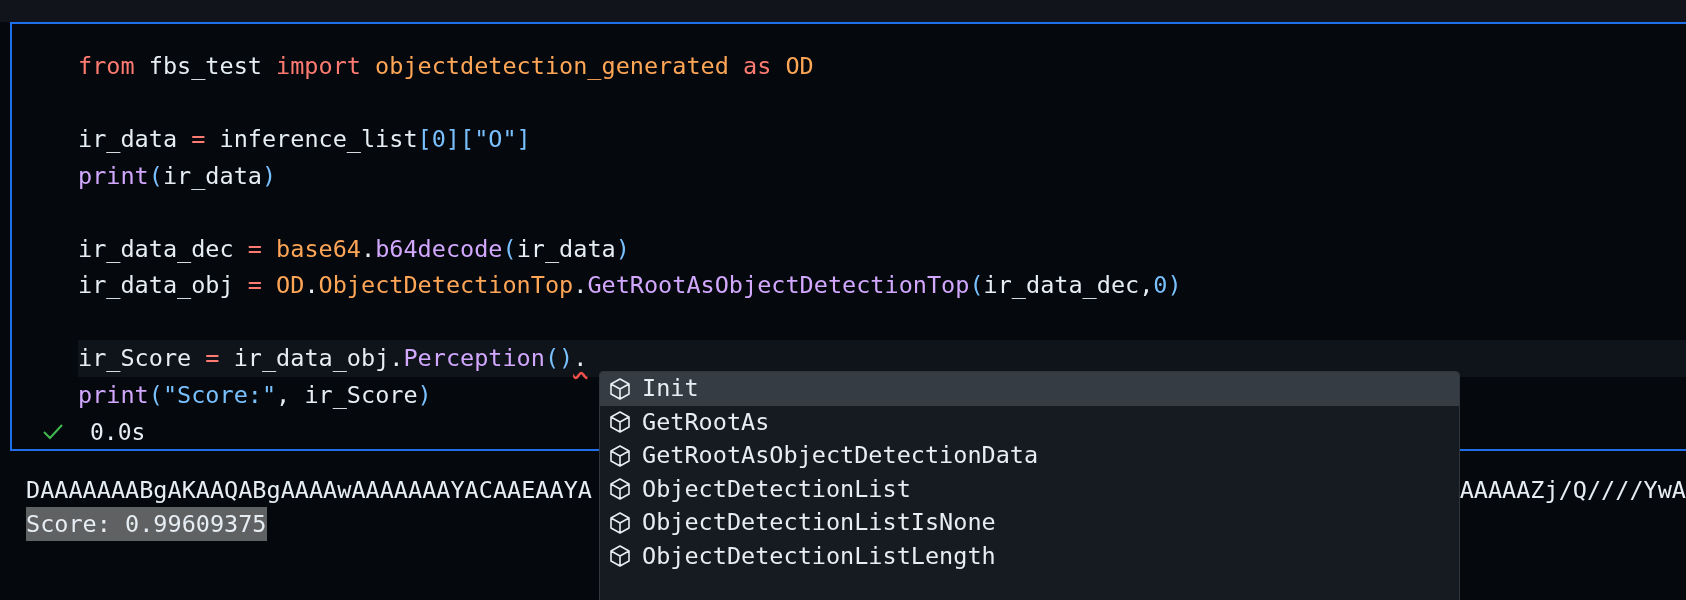 This screenshot has width=1686, height=600. Describe the element at coordinates (1572, 490) in the screenshot. I see `output-text: AAAAAZj/Q////YwA` at that location.